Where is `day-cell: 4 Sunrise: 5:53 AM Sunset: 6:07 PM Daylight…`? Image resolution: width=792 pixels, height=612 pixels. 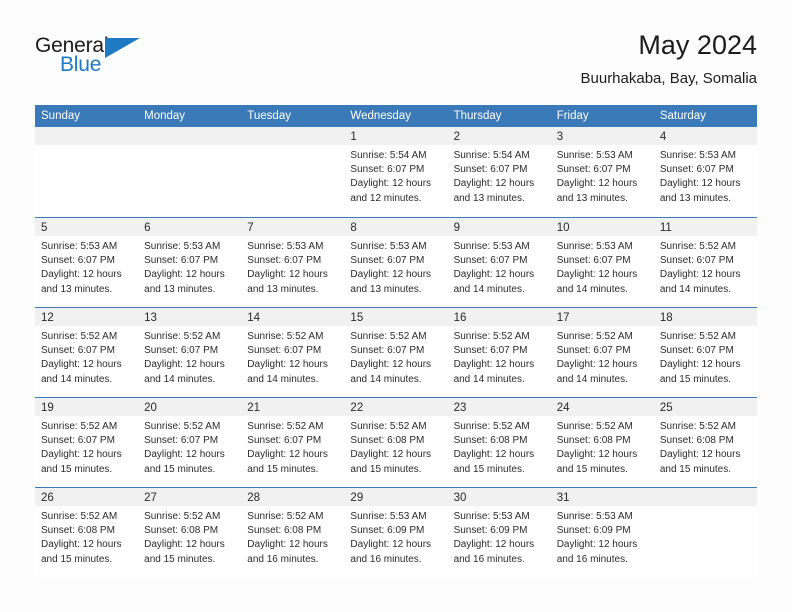
day-cell: 4 Sunrise: 5:53 AM Sunset: 6:07 PM Daylight… is located at coordinates (705, 172).